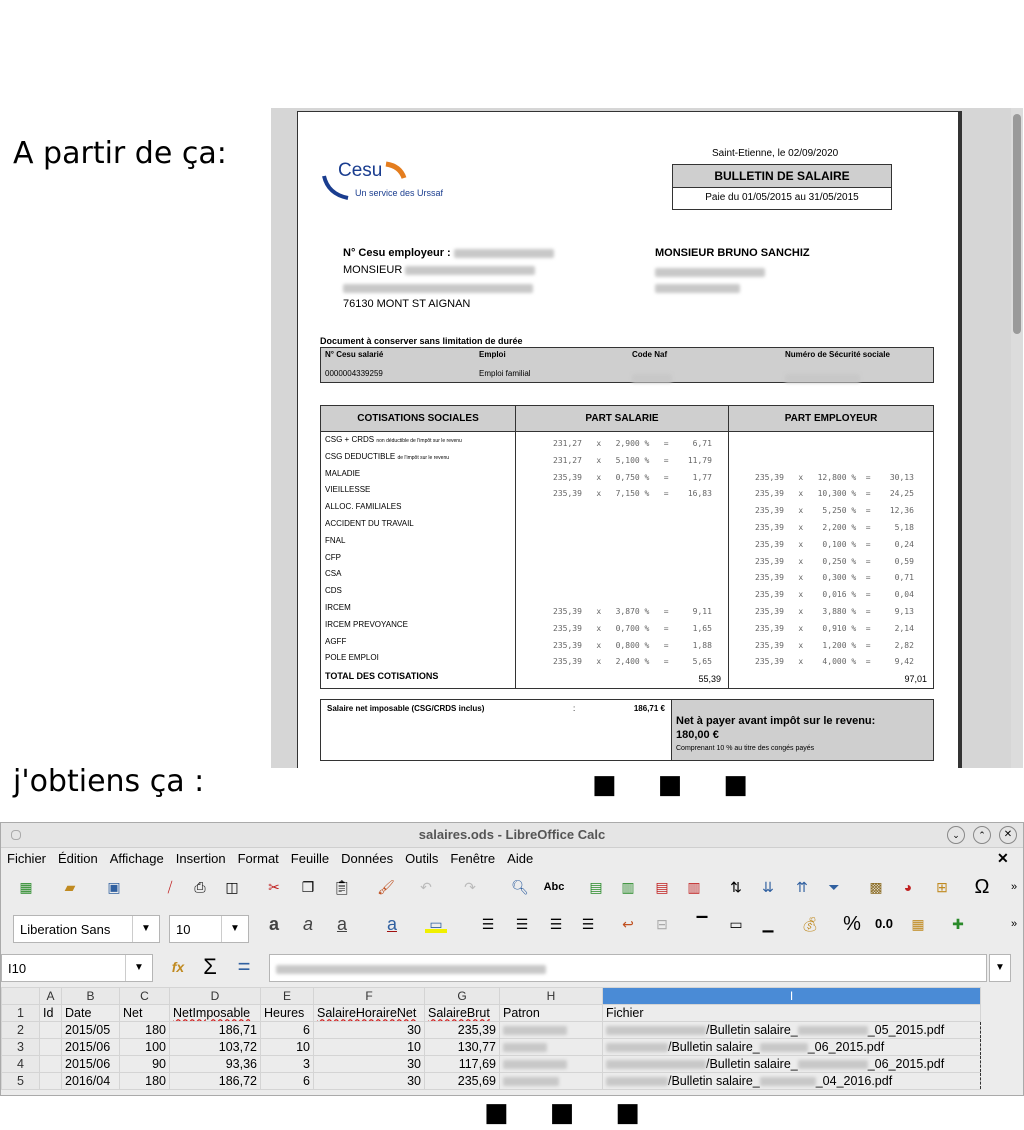 The width and height of the screenshot is (1024, 1130). Describe the element at coordinates (1000, 968) in the screenshot. I see `expand-formula-icon: ▼` at that location.